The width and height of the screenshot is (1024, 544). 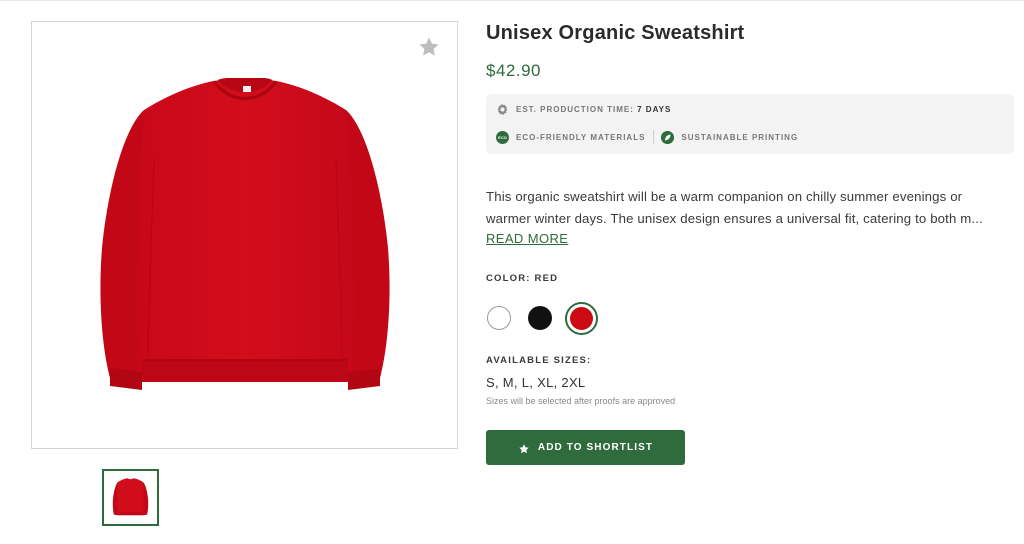 I want to click on color-swatch-white, so click(x=499, y=318).